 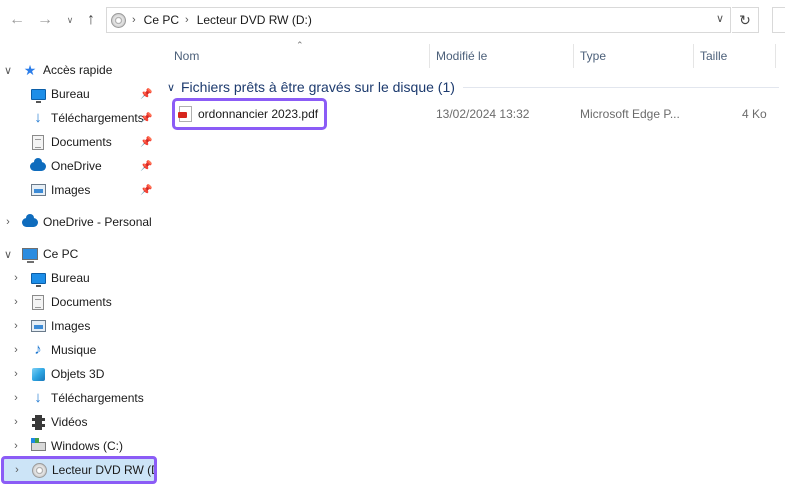 I want to click on sidebar-item-quick-images: Images 📌, so click(x=79, y=190).